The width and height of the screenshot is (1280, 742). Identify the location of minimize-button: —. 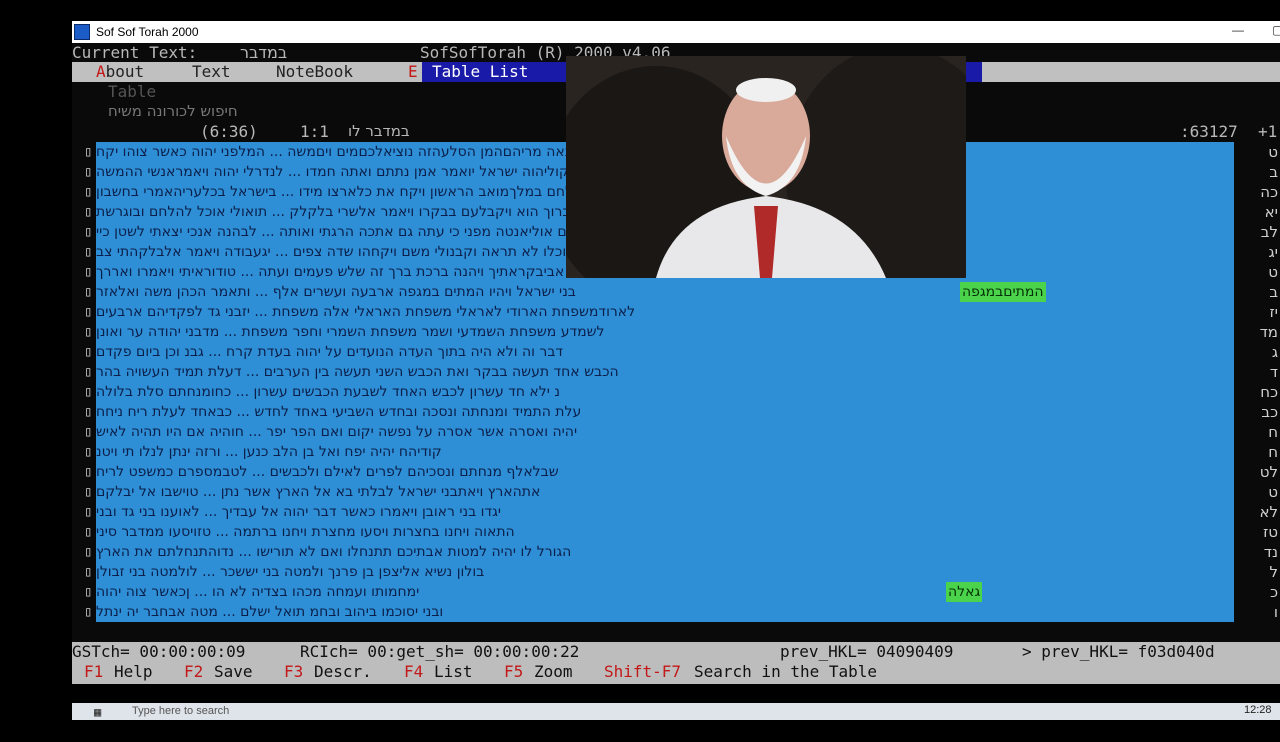
(1238, 30).